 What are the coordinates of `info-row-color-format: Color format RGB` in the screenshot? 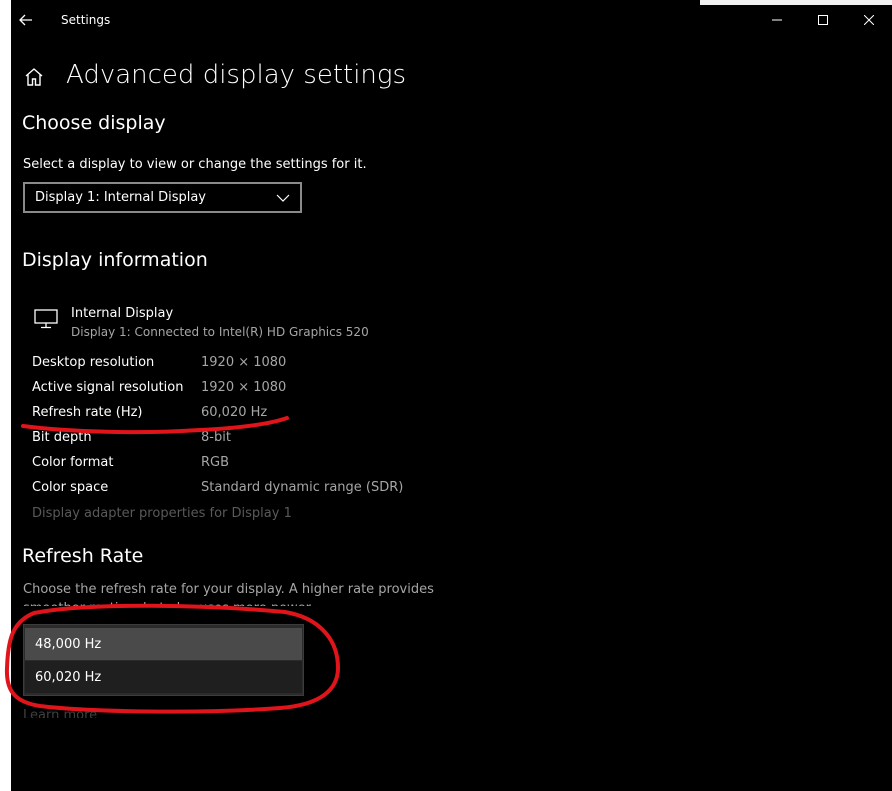 It's located at (232, 465).